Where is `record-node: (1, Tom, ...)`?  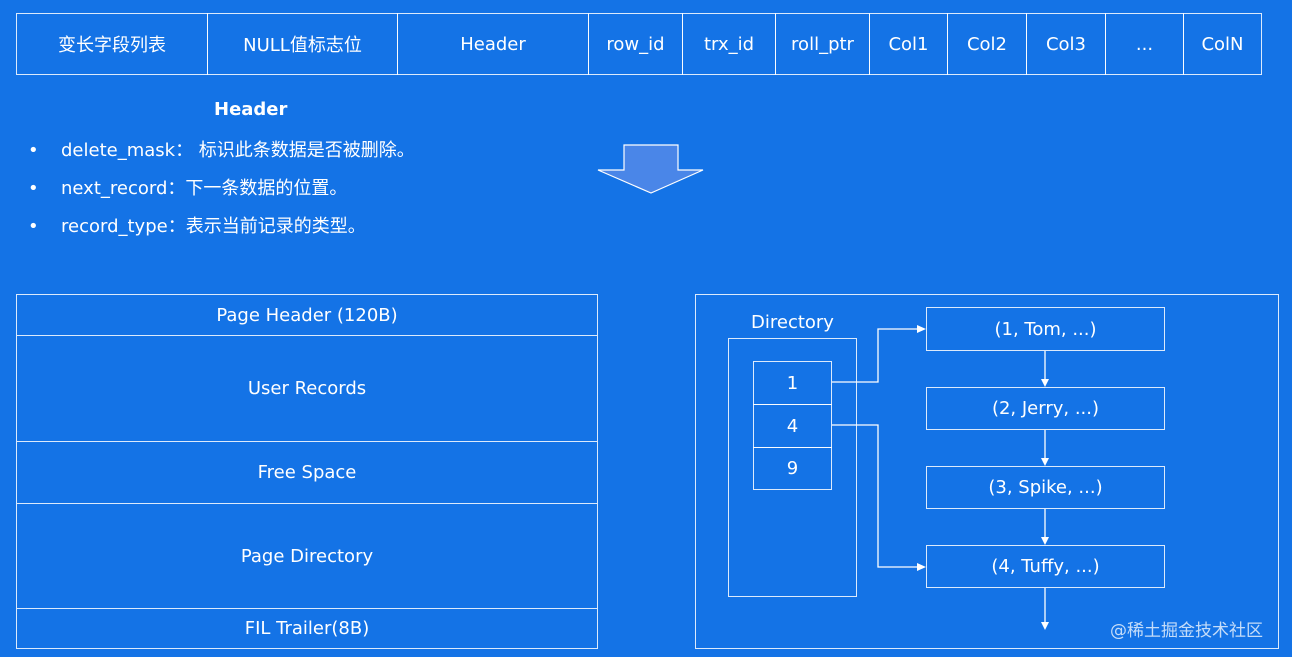
record-node: (1, Tom, ...) is located at coordinates (1045, 329).